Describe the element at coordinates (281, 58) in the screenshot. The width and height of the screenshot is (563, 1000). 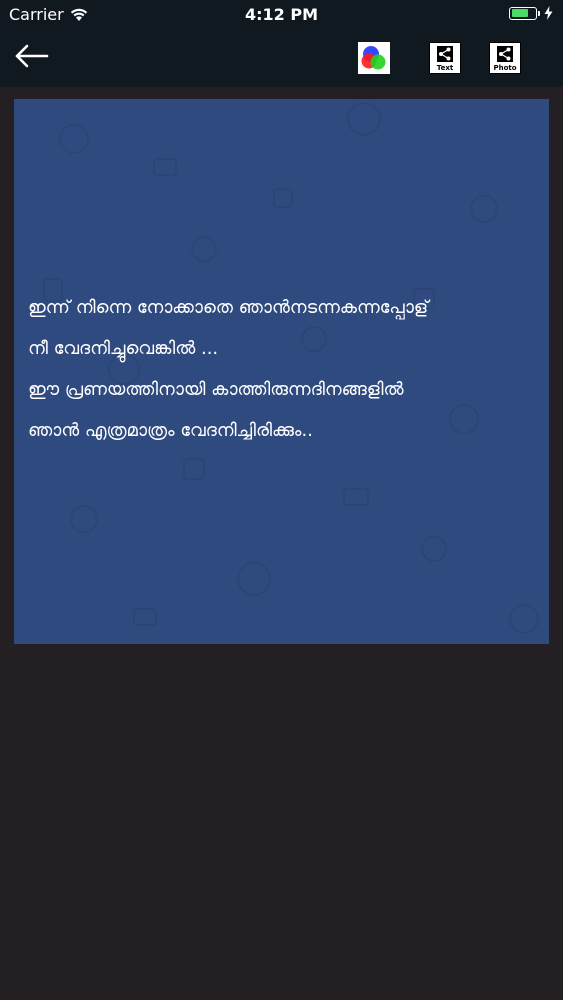
I see `nav-bar: Text Photo` at that location.